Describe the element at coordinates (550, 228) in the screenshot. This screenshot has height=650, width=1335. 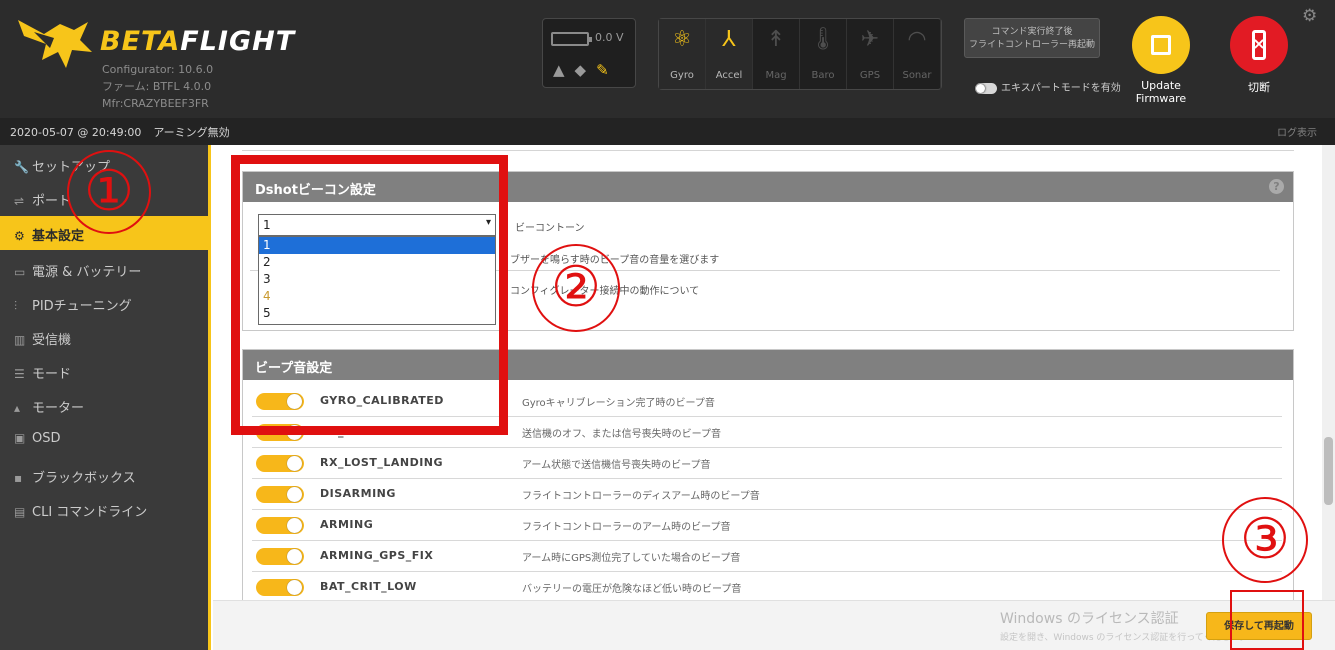
I see `beacon-tone-label: ビーコントーン` at that location.